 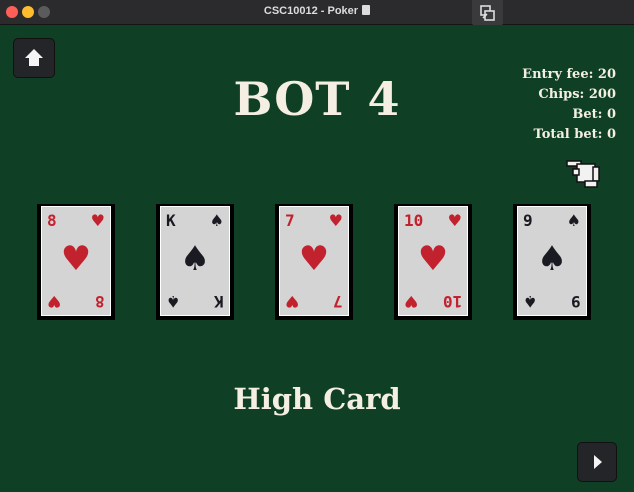 I want to click on card-rank-bottom: 8, so click(x=100, y=301).